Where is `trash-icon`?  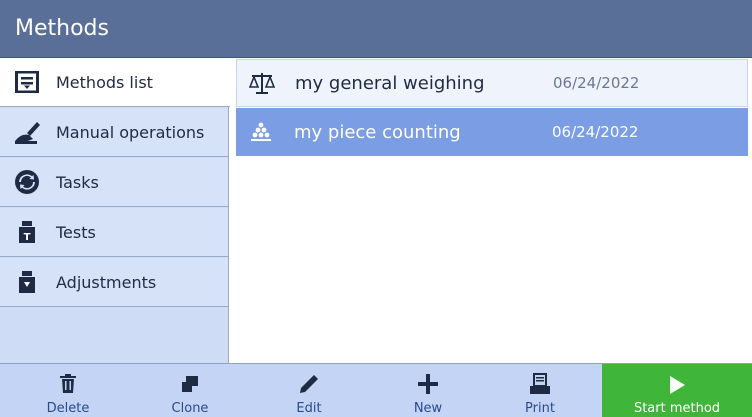
trash-icon is located at coordinates (68, 384).